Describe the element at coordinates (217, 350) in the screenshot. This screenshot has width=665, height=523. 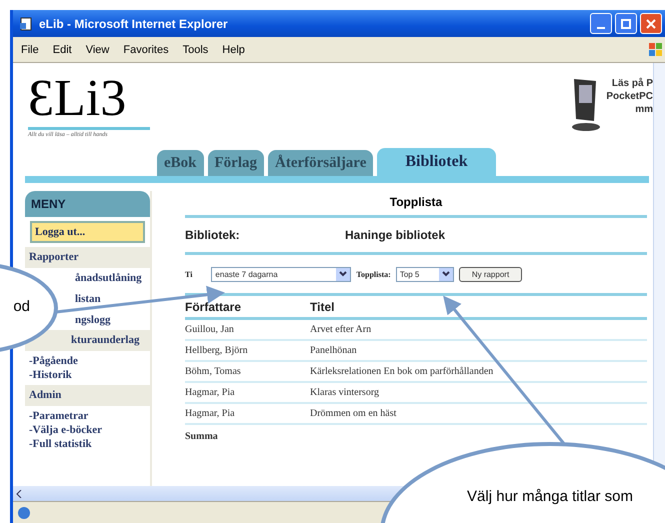
I see `table-cell-text: Hellberg, Björn` at that location.